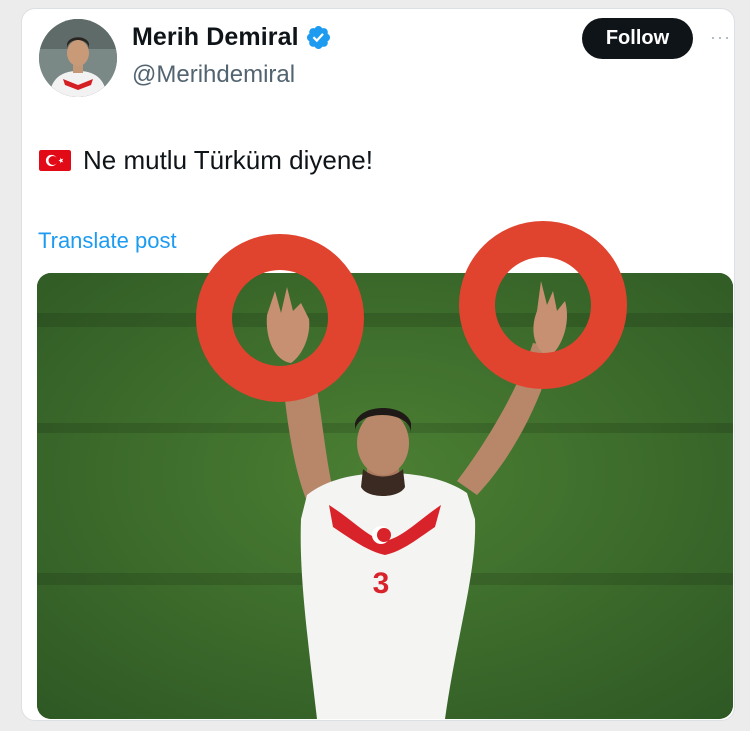 The width and height of the screenshot is (750, 731). I want to click on tweet-text: Ne mutlu Türküm diyene!, so click(206, 160).